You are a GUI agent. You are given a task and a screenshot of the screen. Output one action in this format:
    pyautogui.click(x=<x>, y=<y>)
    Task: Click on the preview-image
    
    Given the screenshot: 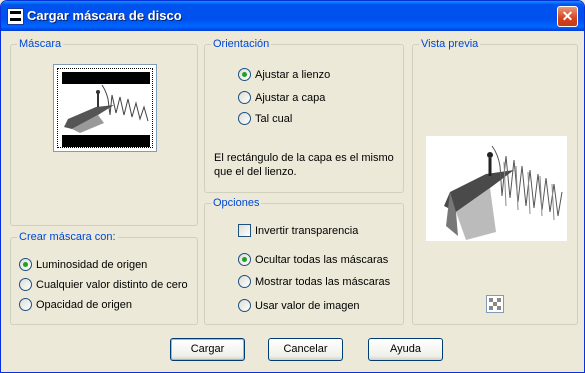 What is the action you would take?
    pyautogui.click(x=496, y=188)
    